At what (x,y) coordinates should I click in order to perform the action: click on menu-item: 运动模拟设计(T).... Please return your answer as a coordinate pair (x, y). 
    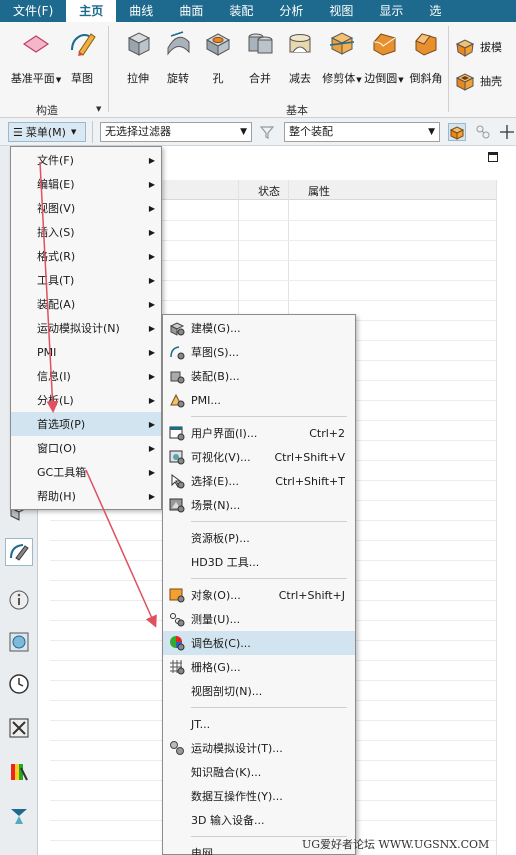
    Looking at the image, I should click on (259, 748).